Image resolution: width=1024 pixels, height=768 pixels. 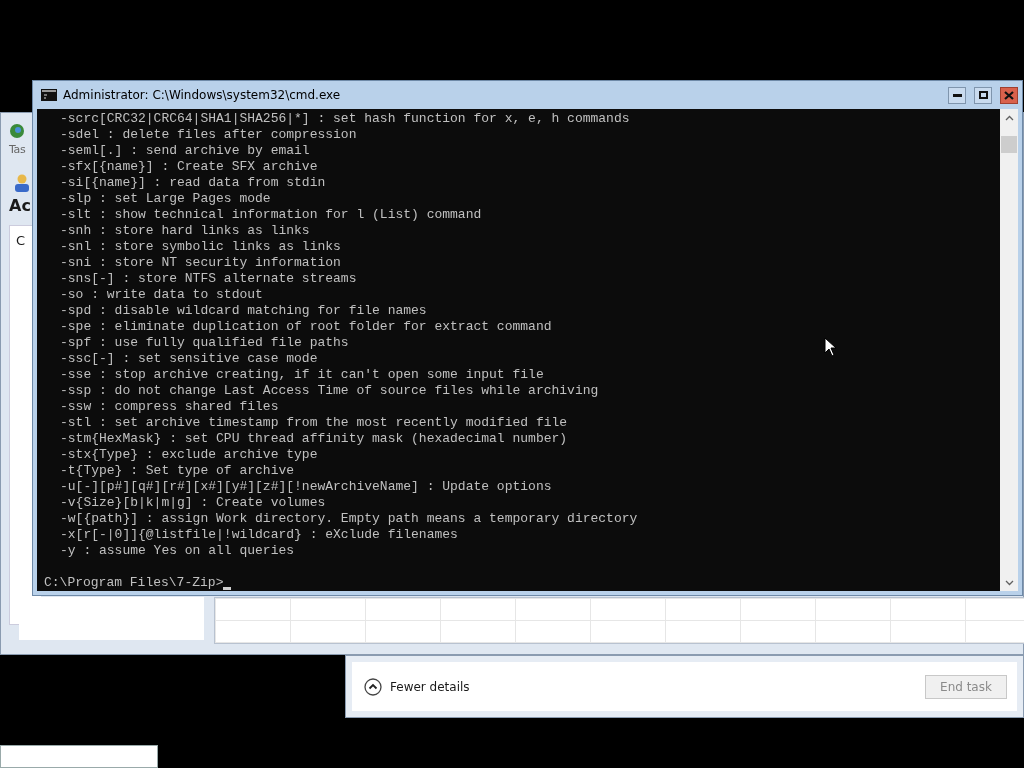 I want to click on console-line: -spf : use fully qualified file paths, so click(x=204, y=343).